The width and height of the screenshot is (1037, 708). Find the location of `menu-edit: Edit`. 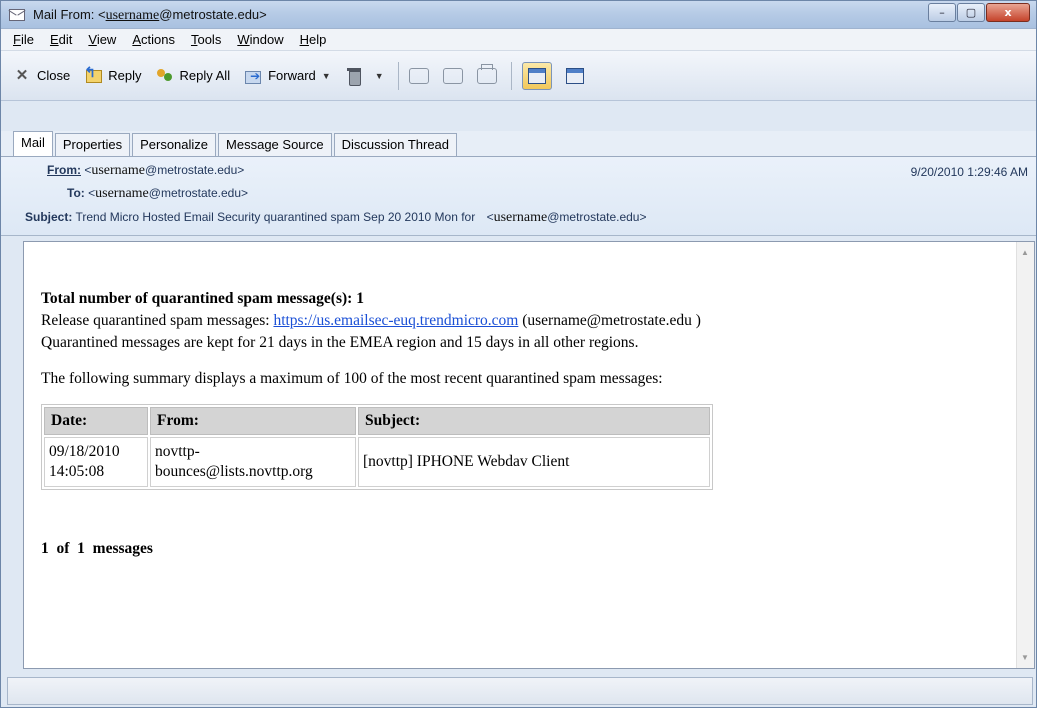

menu-edit: Edit is located at coordinates (61, 39).